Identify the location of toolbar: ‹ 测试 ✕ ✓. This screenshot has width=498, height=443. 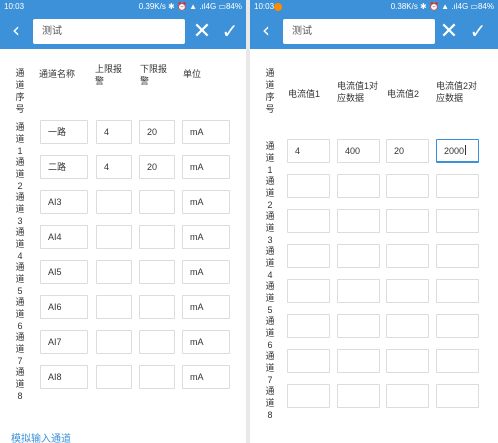
(374, 31).